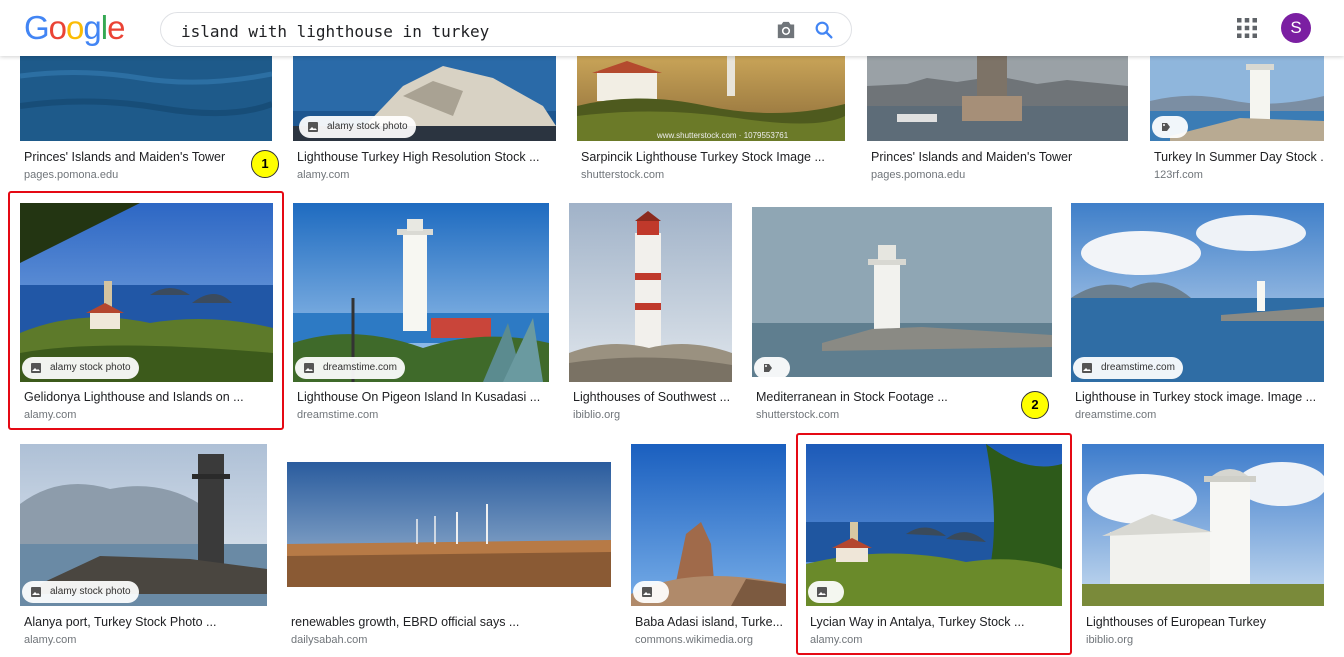 This screenshot has width=1344, height=657. What do you see at coordinates (329, 640) in the screenshot?
I see `result-source: dailysabah.com` at bounding box center [329, 640].